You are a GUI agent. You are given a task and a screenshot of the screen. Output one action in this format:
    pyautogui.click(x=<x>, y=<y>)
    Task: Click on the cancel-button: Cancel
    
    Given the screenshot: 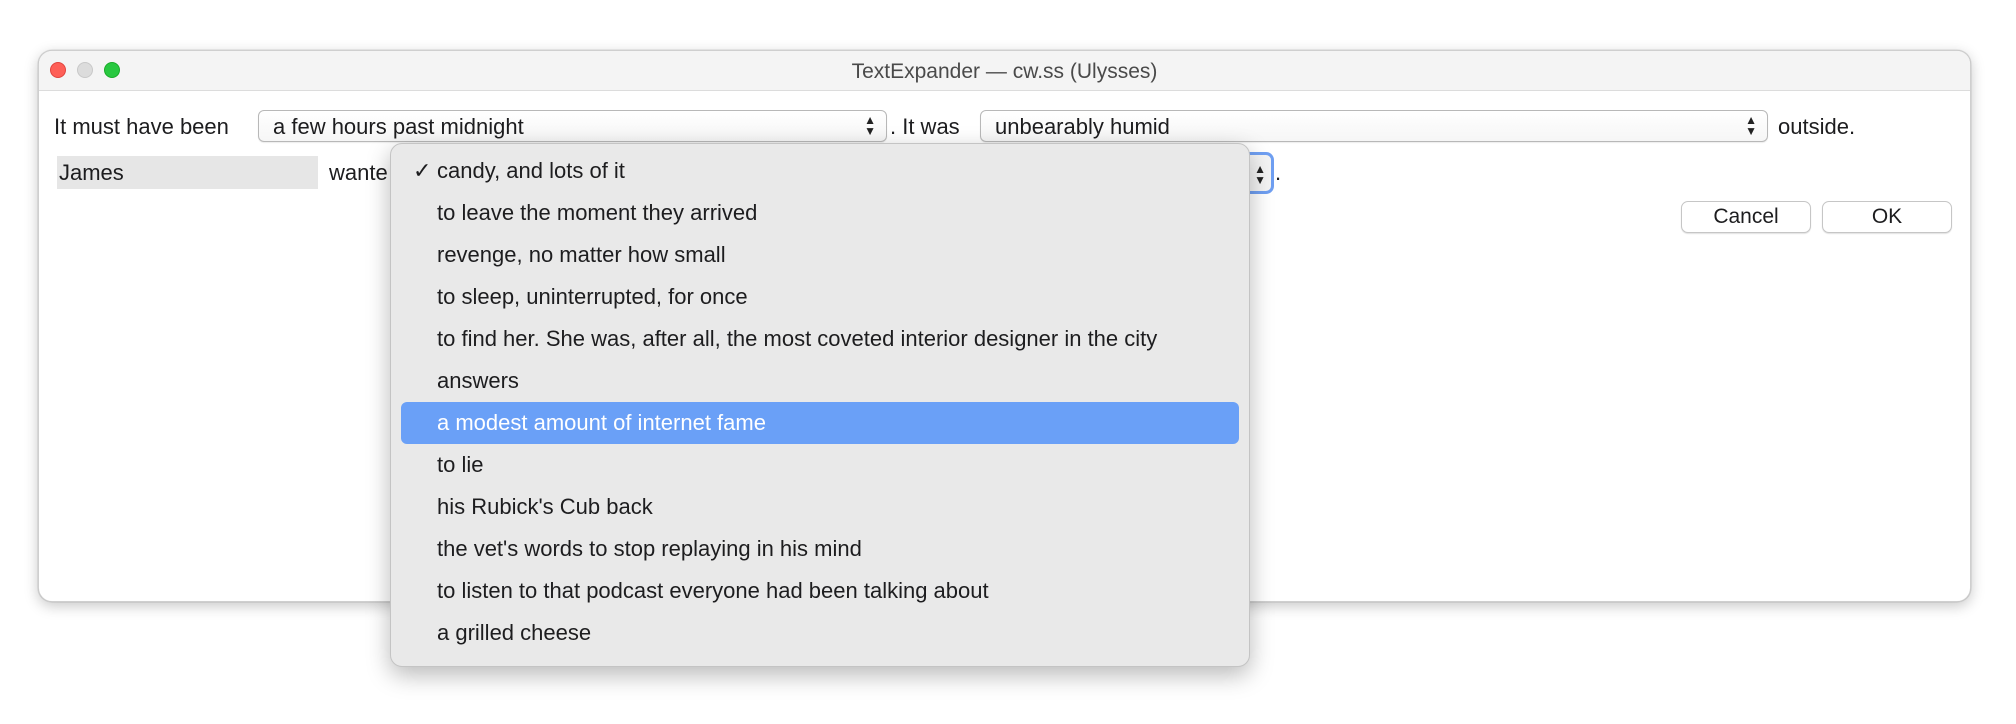 What is the action you would take?
    pyautogui.click(x=1746, y=217)
    